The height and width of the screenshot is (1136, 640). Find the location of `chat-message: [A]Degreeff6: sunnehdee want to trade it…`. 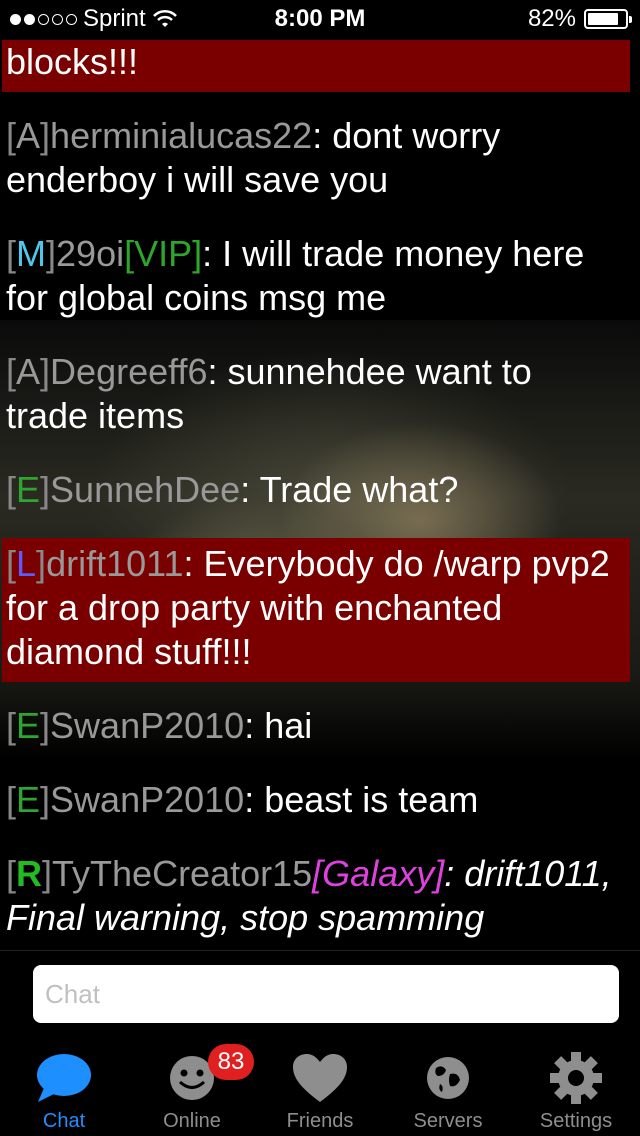

chat-message: [A]Degreeff6: sunnehdee want to trade it… is located at coordinates (316, 396).